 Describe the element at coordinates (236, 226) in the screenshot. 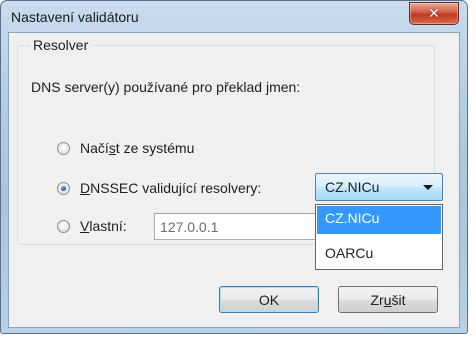

I see `custom-server-input: 127.0.0.1` at that location.